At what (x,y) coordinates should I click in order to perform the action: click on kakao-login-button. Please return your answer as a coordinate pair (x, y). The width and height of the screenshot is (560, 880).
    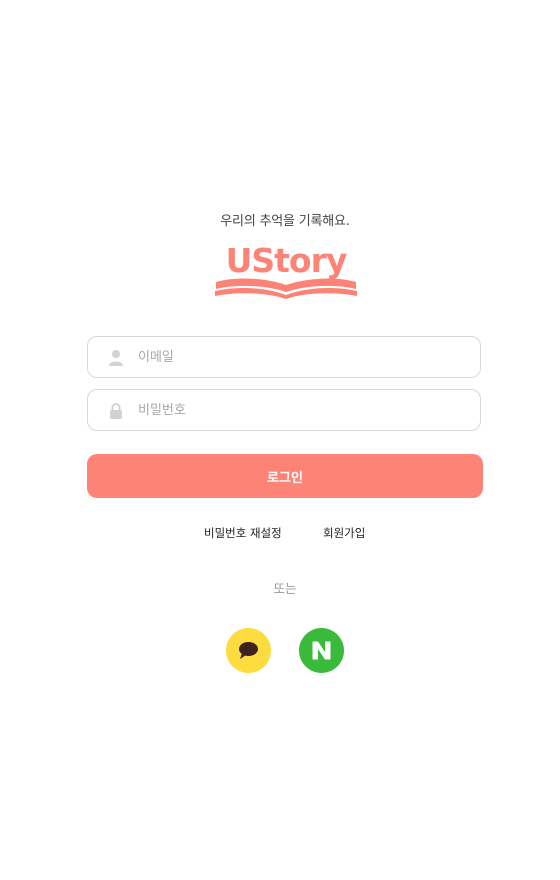
    Looking at the image, I should click on (248, 650).